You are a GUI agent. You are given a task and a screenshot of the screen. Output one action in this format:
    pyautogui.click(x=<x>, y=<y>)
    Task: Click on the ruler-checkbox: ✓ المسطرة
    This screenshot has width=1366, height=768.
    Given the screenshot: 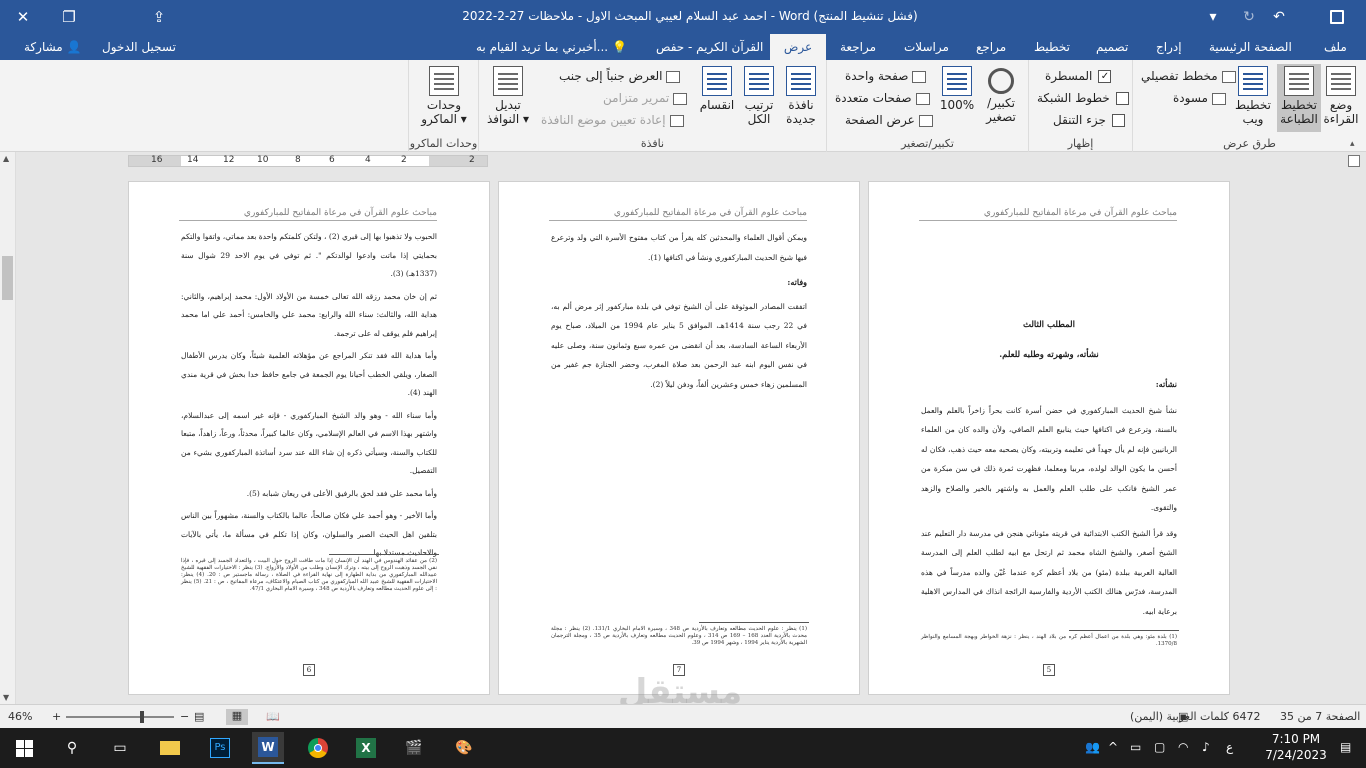 What is the action you would take?
    pyautogui.click(x=1078, y=76)
    